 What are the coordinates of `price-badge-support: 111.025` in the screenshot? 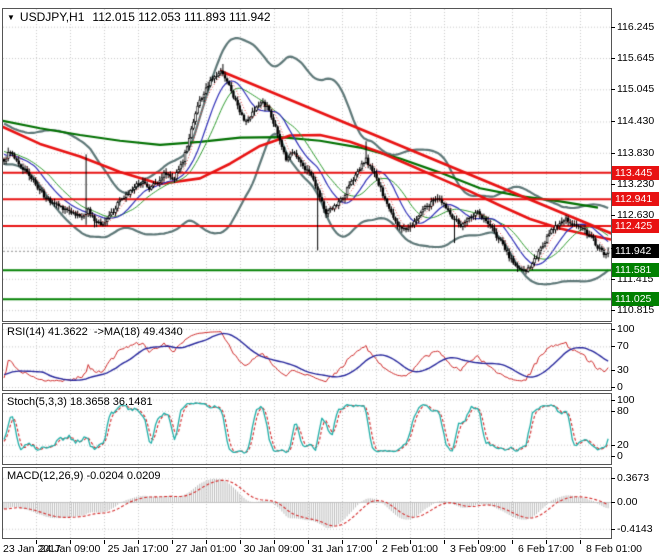 It's located at (635, 299).